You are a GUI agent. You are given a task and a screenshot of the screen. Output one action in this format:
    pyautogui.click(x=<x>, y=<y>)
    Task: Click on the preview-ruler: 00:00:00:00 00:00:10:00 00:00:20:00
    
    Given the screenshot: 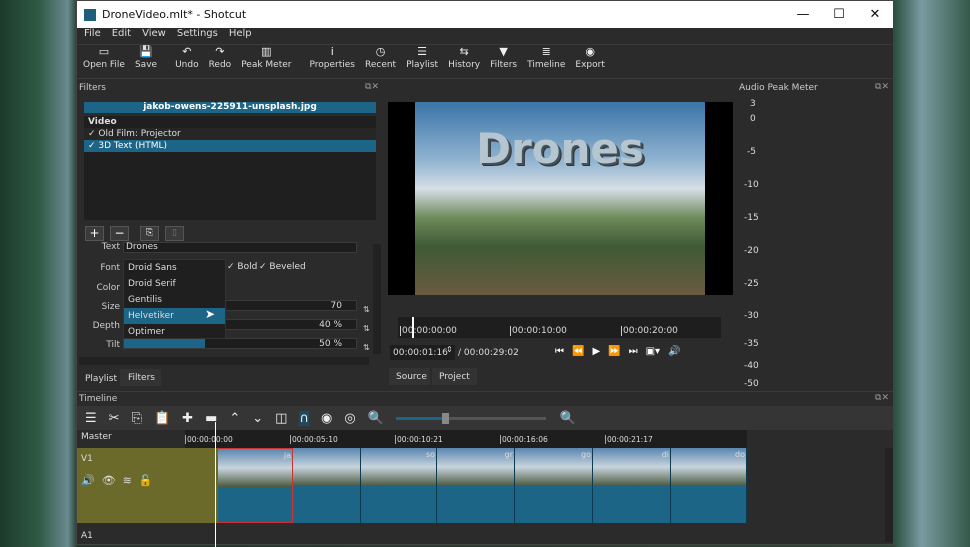 What is the action you would take?
    pyautogui.click(x=559, y=327)
    